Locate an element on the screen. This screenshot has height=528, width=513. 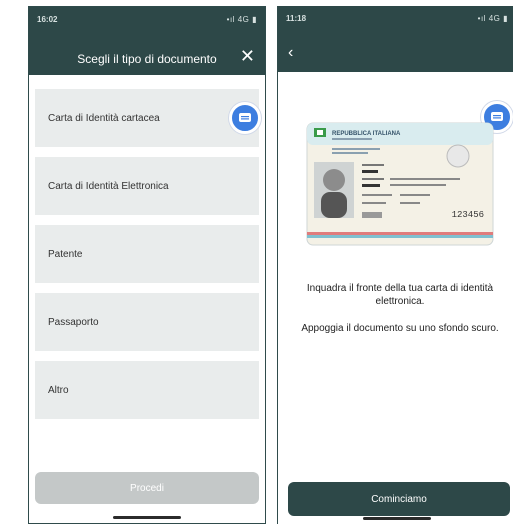
card-number: 123456 is located at coordinates (468, 215).